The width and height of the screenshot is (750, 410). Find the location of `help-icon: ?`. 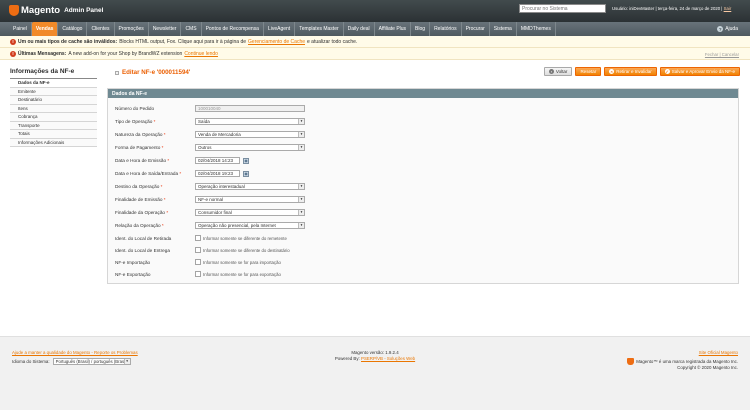

help-icon: ? is located at coordinates (720, 29).